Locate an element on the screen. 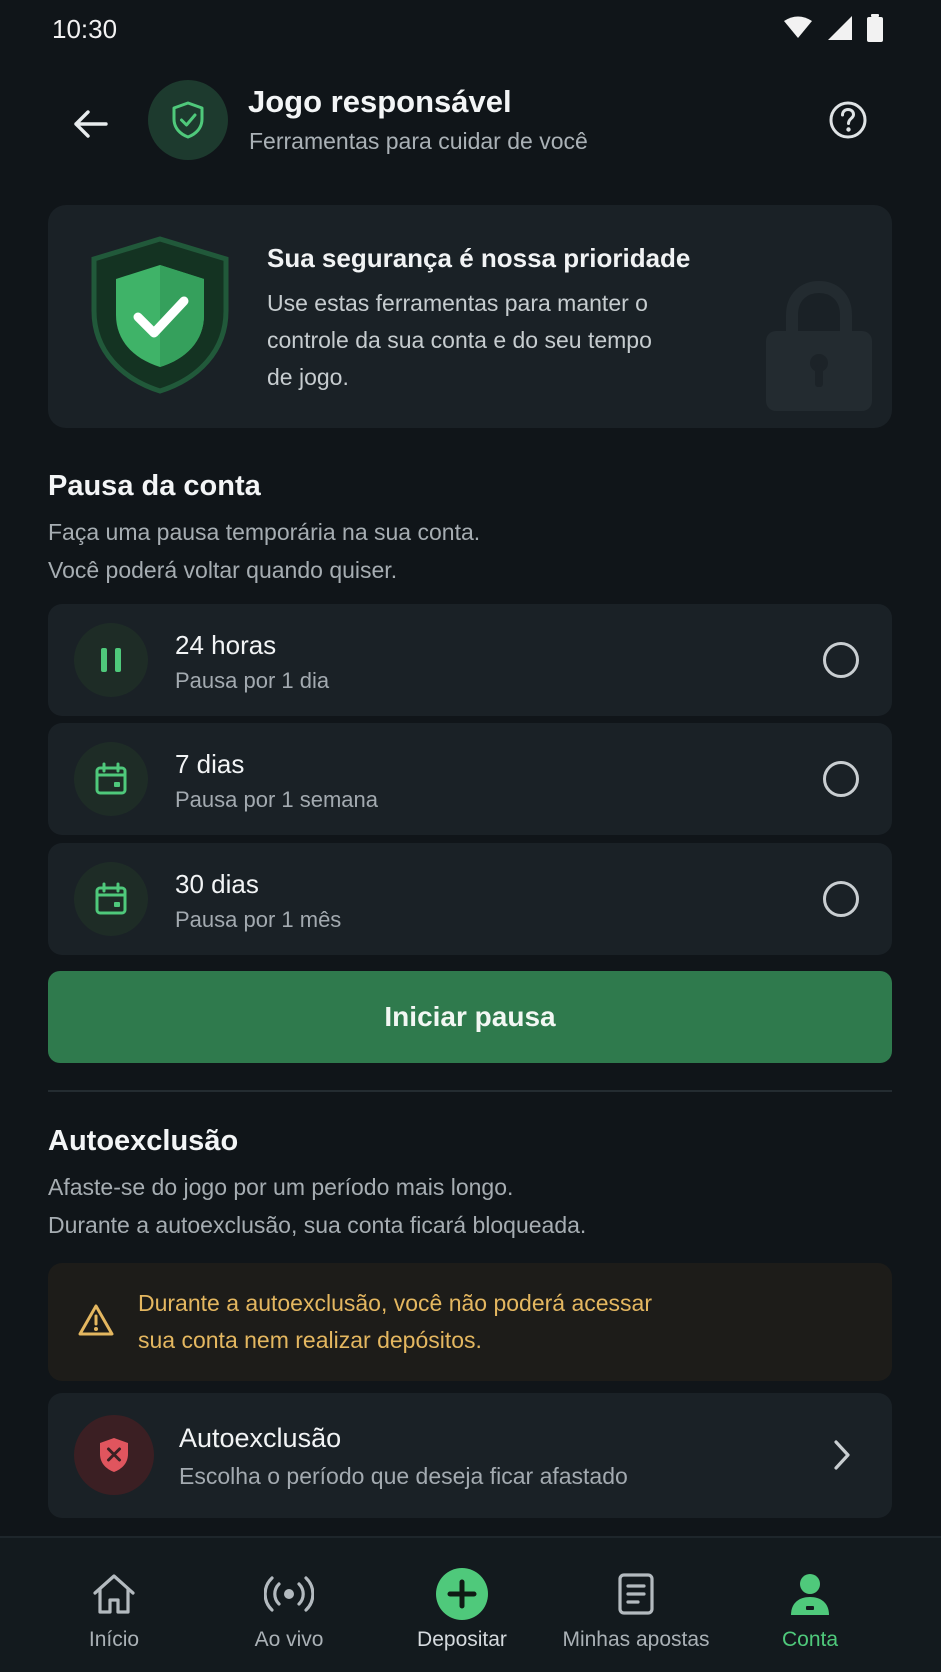  link-title: Autoexclusão is located at coordinates (260, 1438).